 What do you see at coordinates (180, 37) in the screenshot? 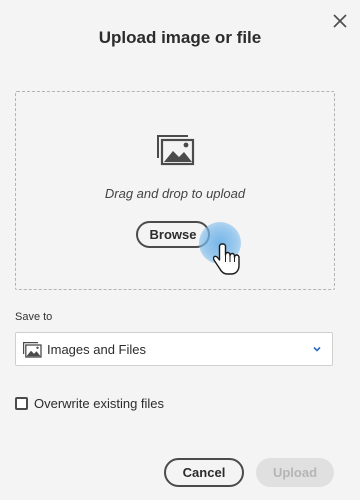
I see `dialog-title: Upload image or file` at bounding box center [180, 37].